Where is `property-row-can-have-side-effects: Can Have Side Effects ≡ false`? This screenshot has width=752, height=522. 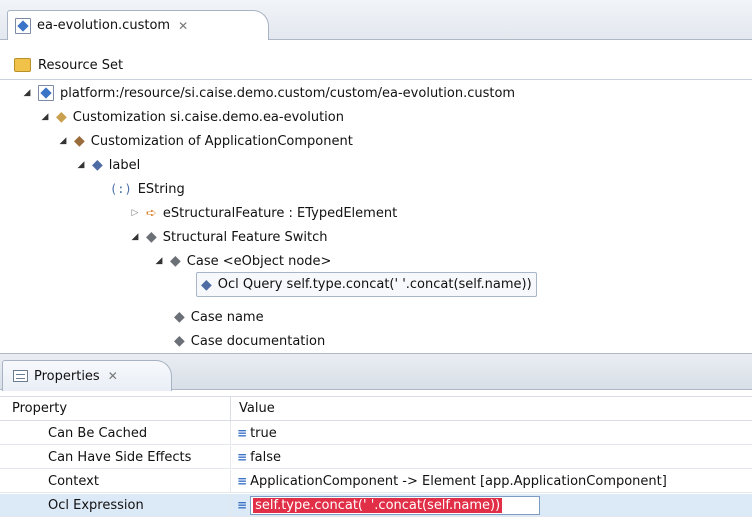 property-row-can-have-side-effects: Can Have Side Effects ≡ false is located at coordinates (376, 457).